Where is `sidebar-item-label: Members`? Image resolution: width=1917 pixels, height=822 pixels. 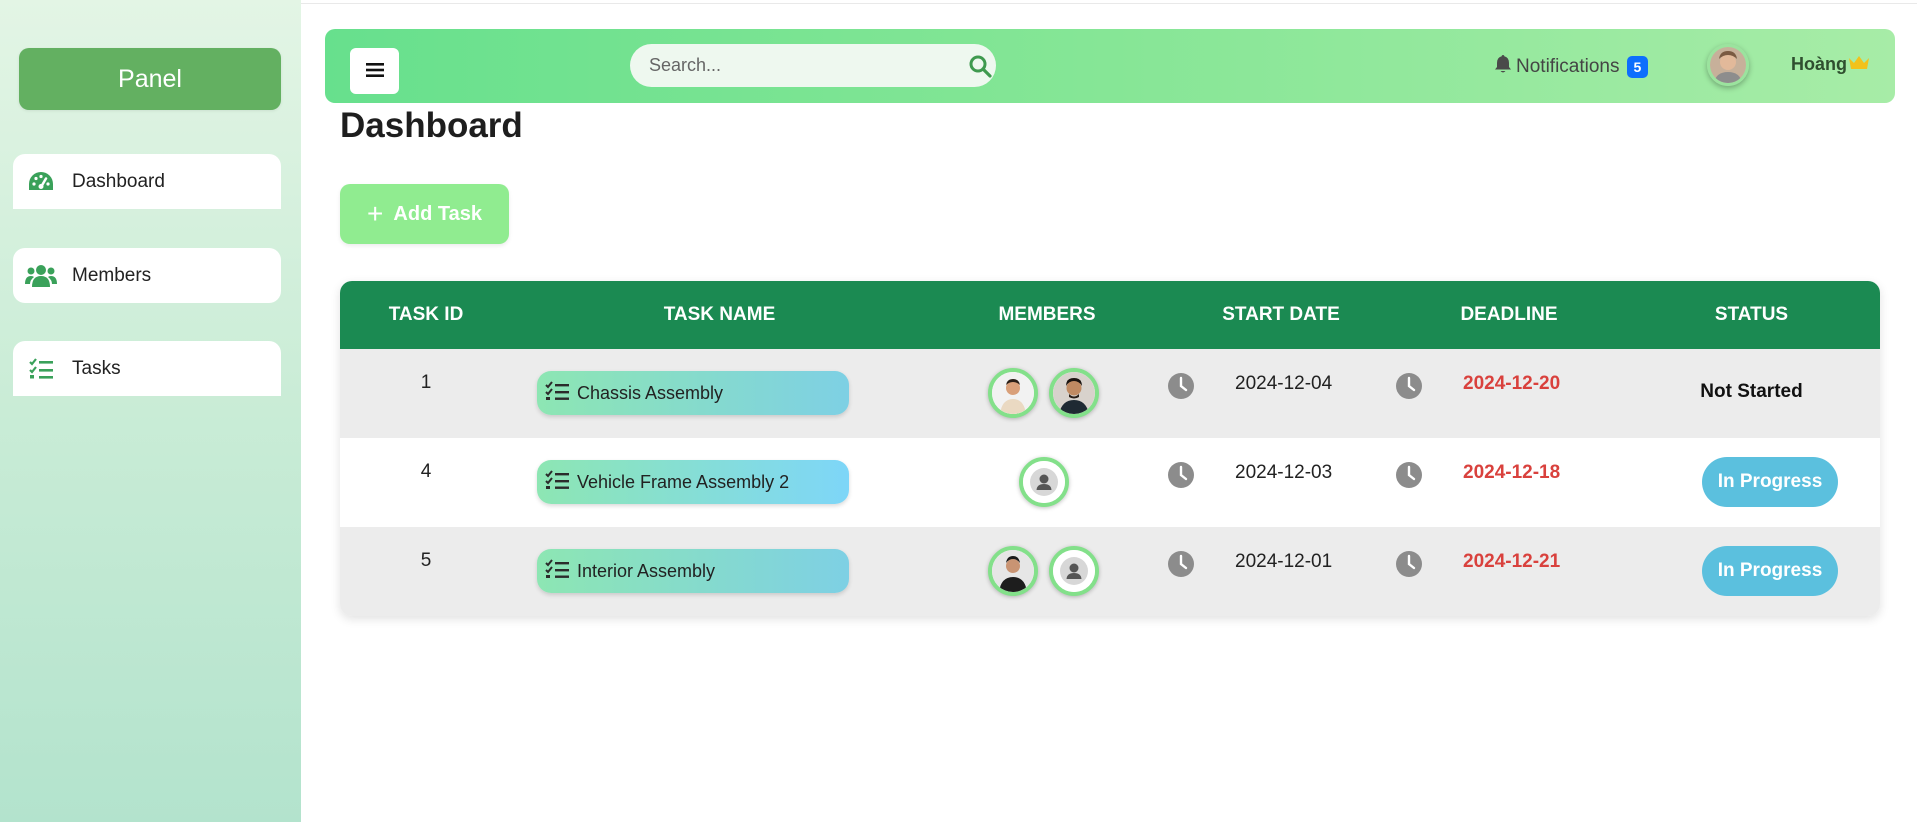
sidebar-item-label: Members is located at coordinates (112, 275).